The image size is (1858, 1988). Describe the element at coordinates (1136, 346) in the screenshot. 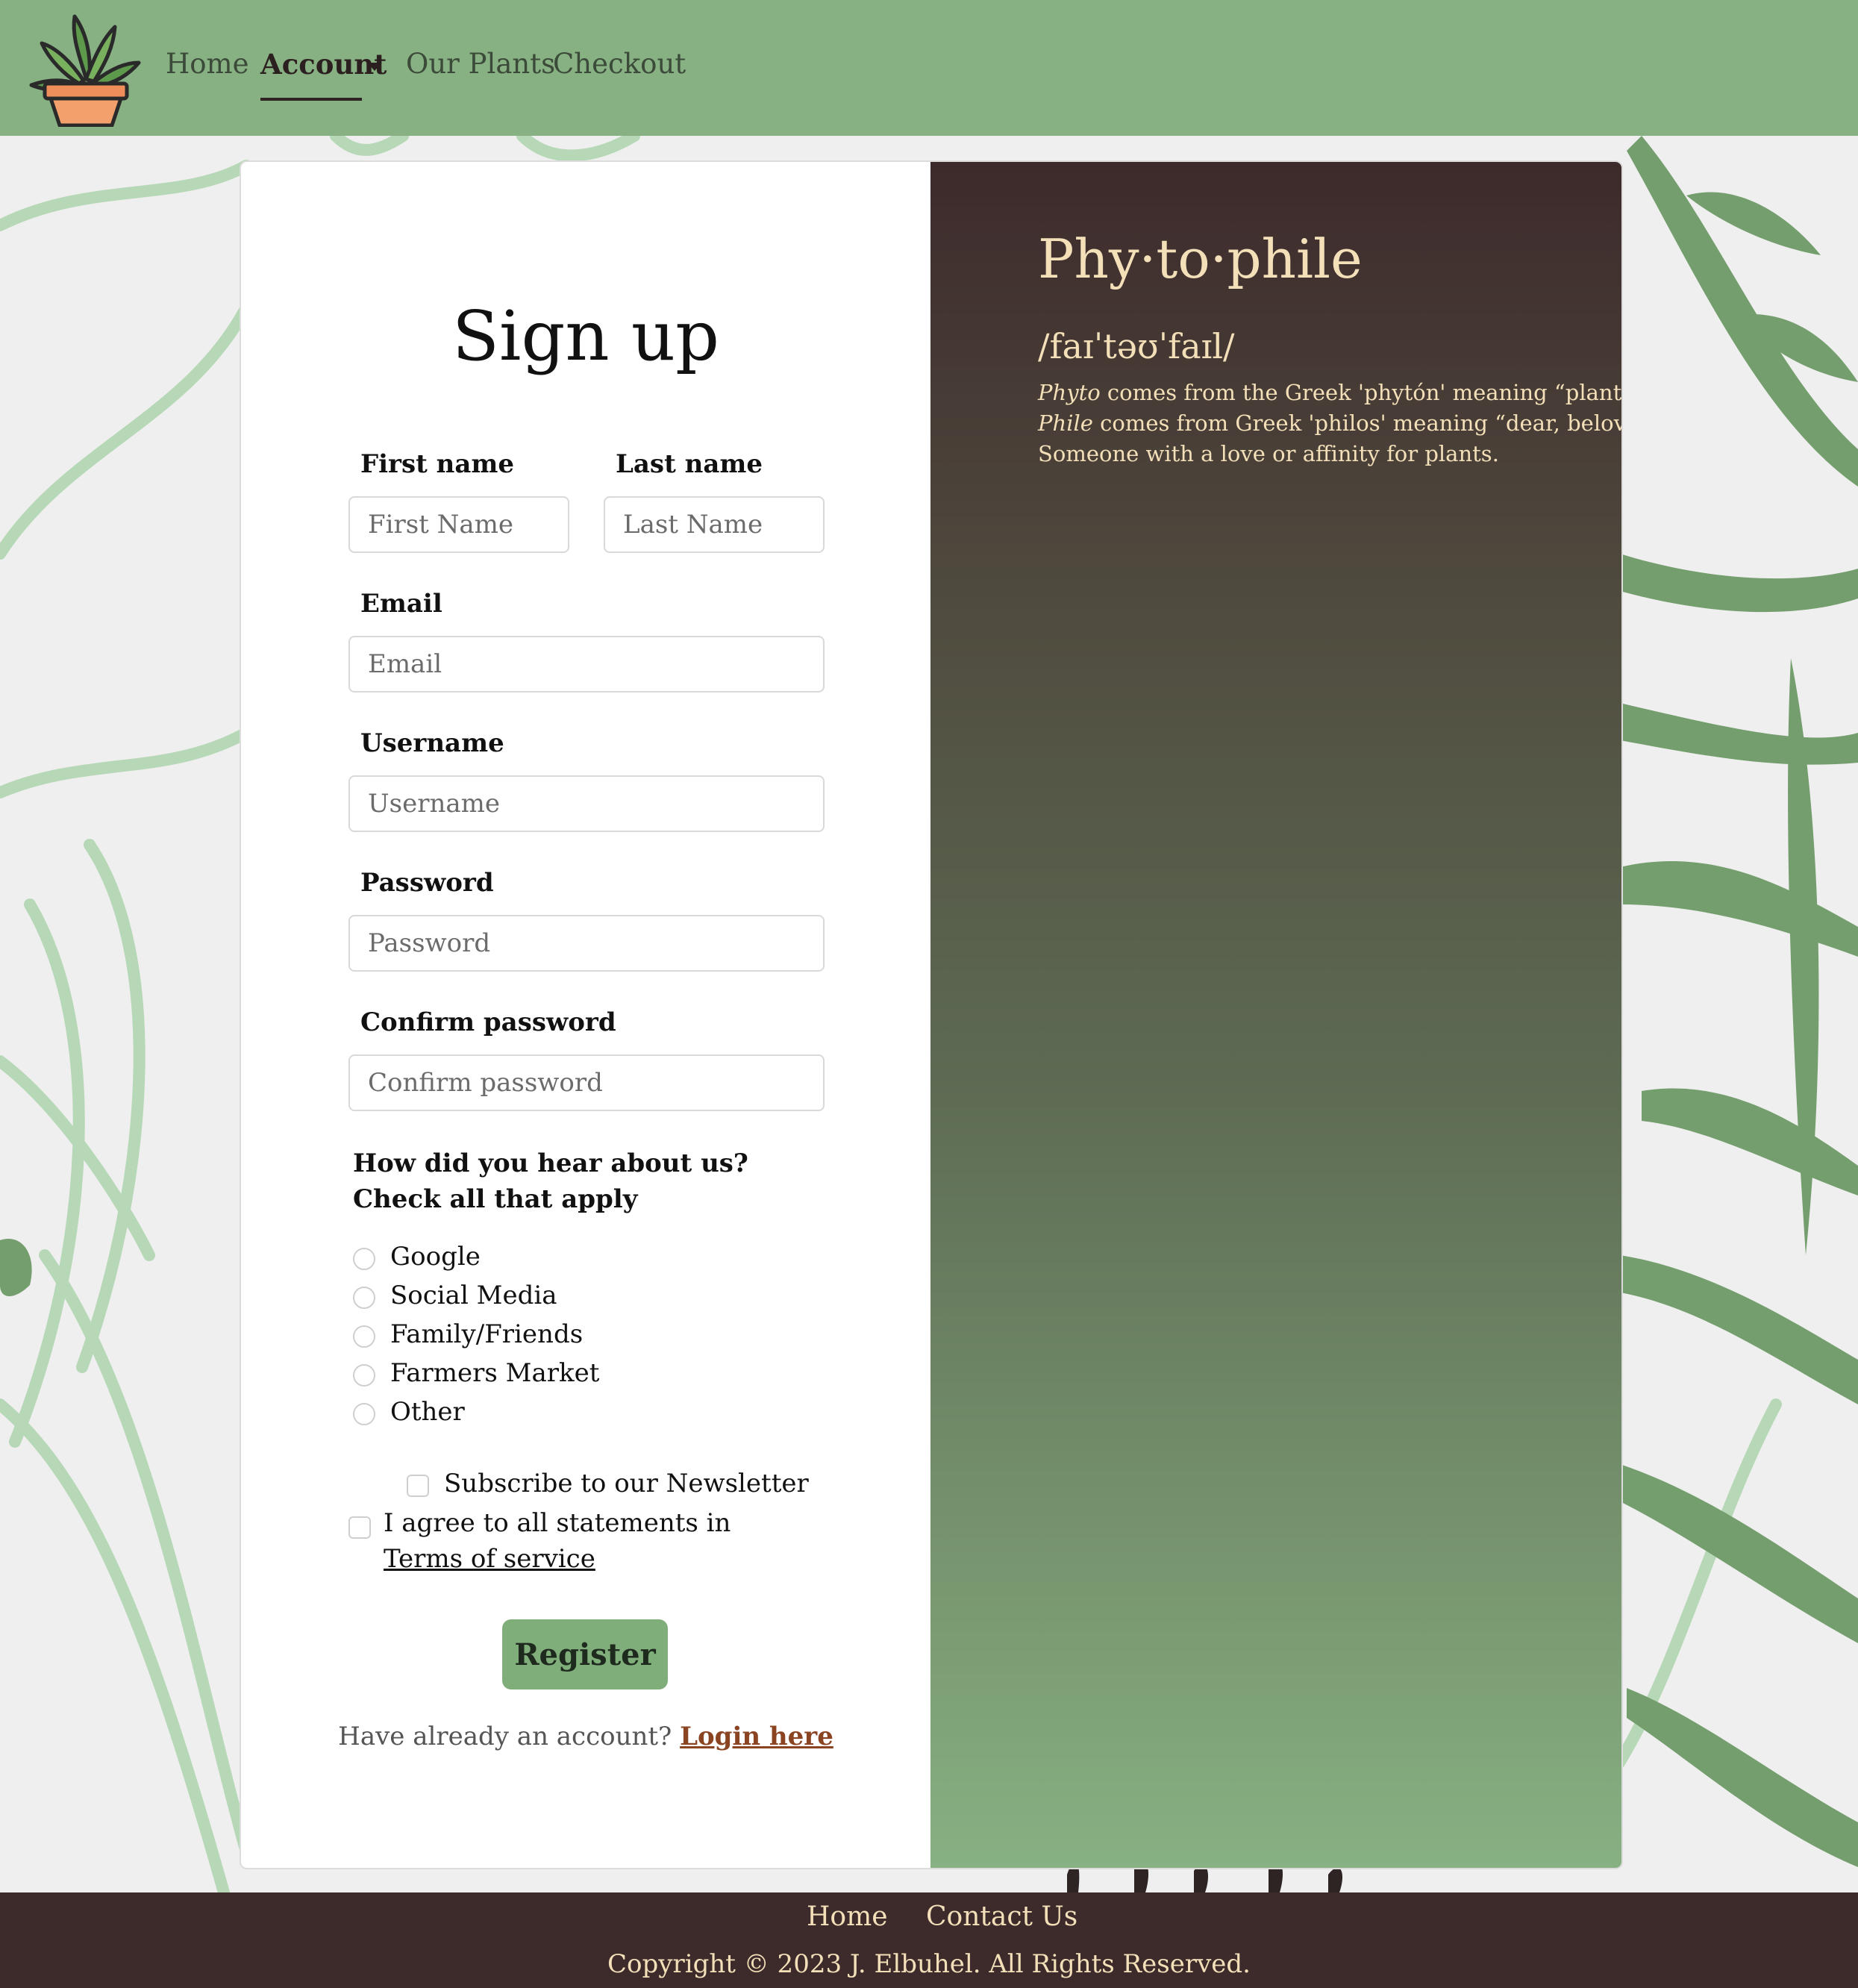

I see `definition-pronunciation: /faɪˈtəʊˈfaɪl/` at that location.